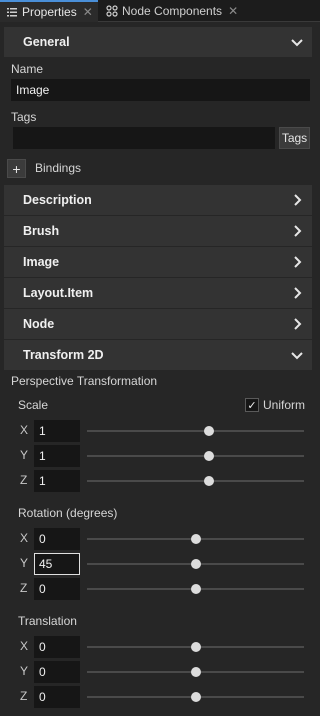 Image resolution: width=320 pixels, height=716 pixels. Describe the element at coordinates (112, 11) in the screenshot. I see `components-icon` at that location.